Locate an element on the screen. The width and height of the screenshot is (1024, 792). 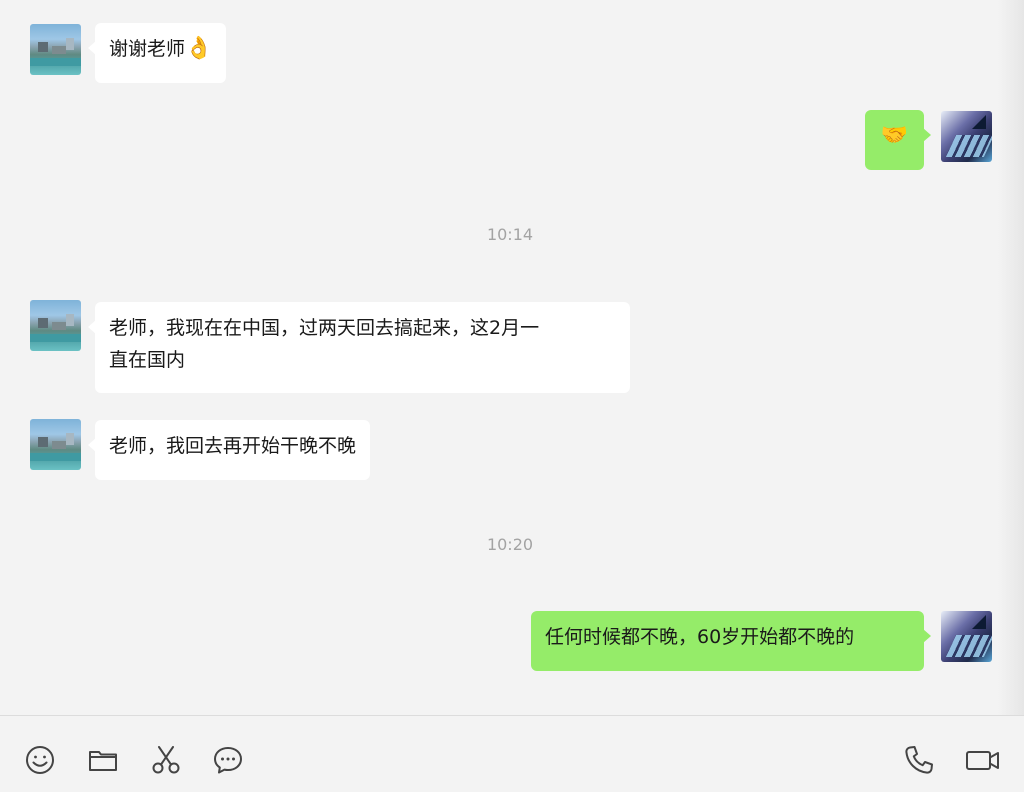
emoji-icon is located at coordinates (40, 760).